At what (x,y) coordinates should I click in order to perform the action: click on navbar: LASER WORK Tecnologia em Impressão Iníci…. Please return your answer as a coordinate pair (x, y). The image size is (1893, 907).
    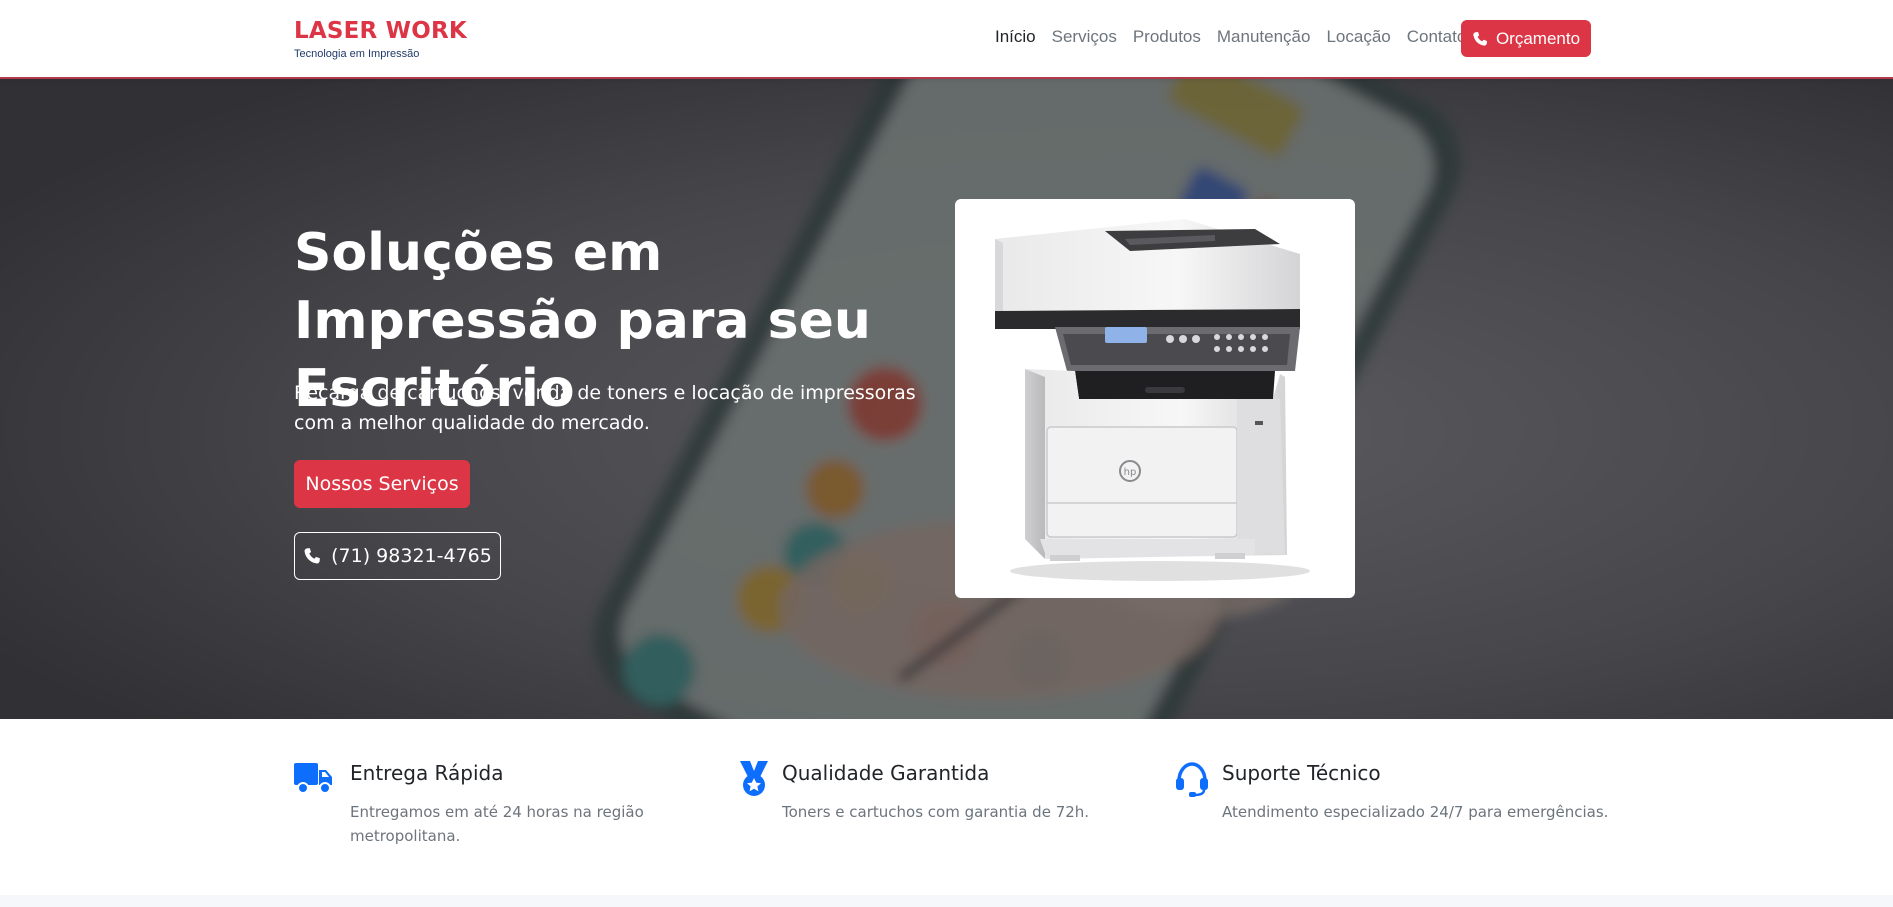
    Looking at the image, I should click on (946, 39).